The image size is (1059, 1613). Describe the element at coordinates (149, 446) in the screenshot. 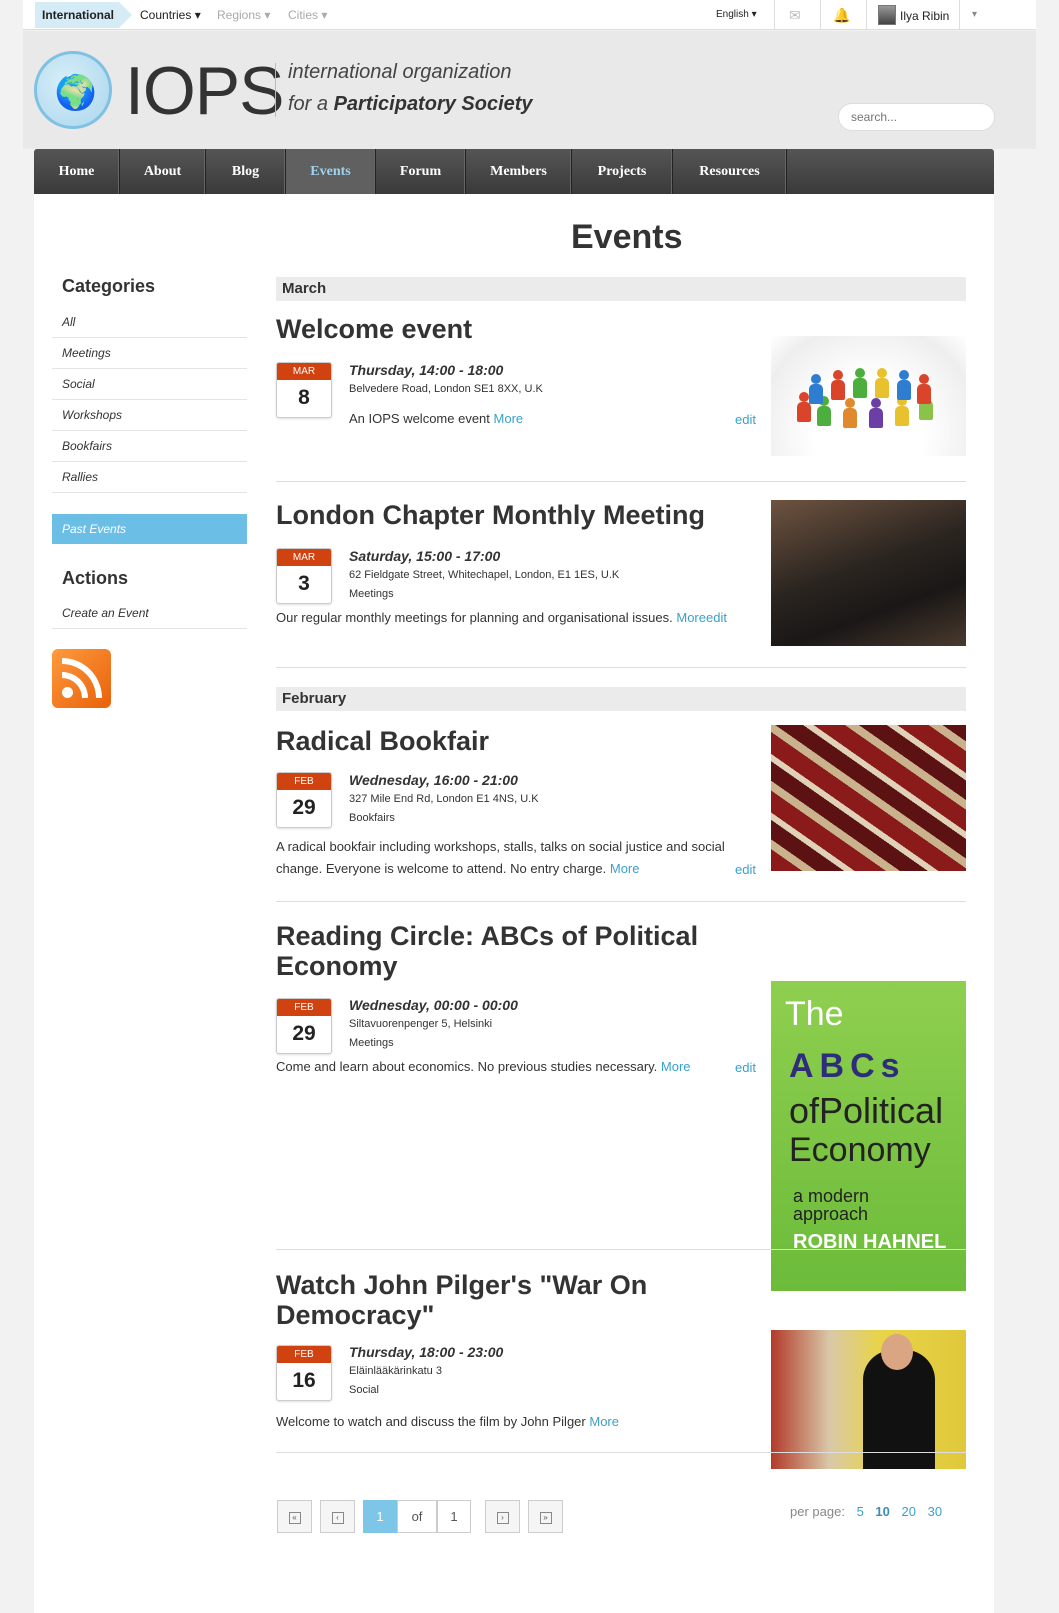

I see `category-bookfairs: Bookfairs` at that location.